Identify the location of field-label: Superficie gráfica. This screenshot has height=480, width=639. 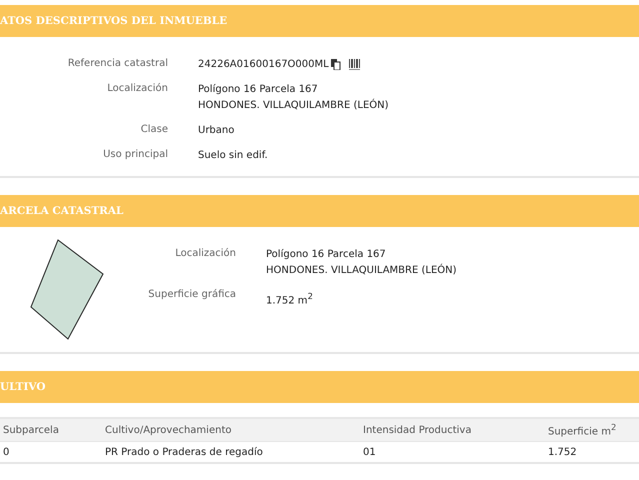
(191, 295).